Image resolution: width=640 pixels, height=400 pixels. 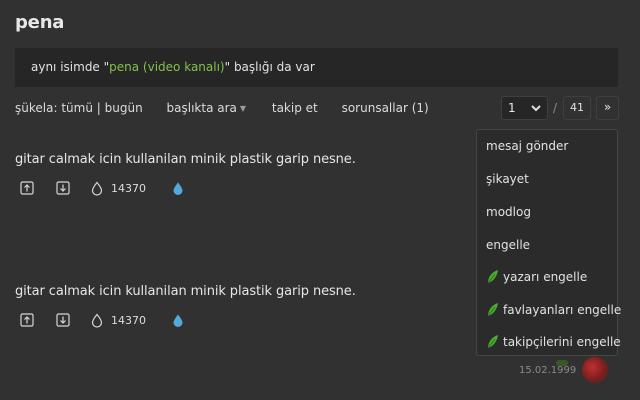 What do you see at coordinates (201, 108) in the screenshot?
I see `search-in-topic-label: başlıkta ara` at bounding box center [201, 108].